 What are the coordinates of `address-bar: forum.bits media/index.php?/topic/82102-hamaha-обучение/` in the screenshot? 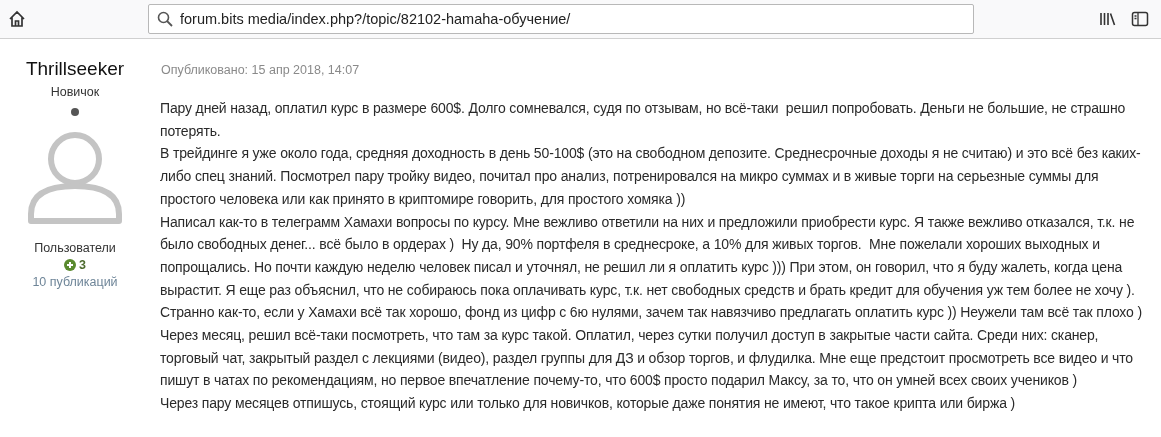 It's located at (561, 19).